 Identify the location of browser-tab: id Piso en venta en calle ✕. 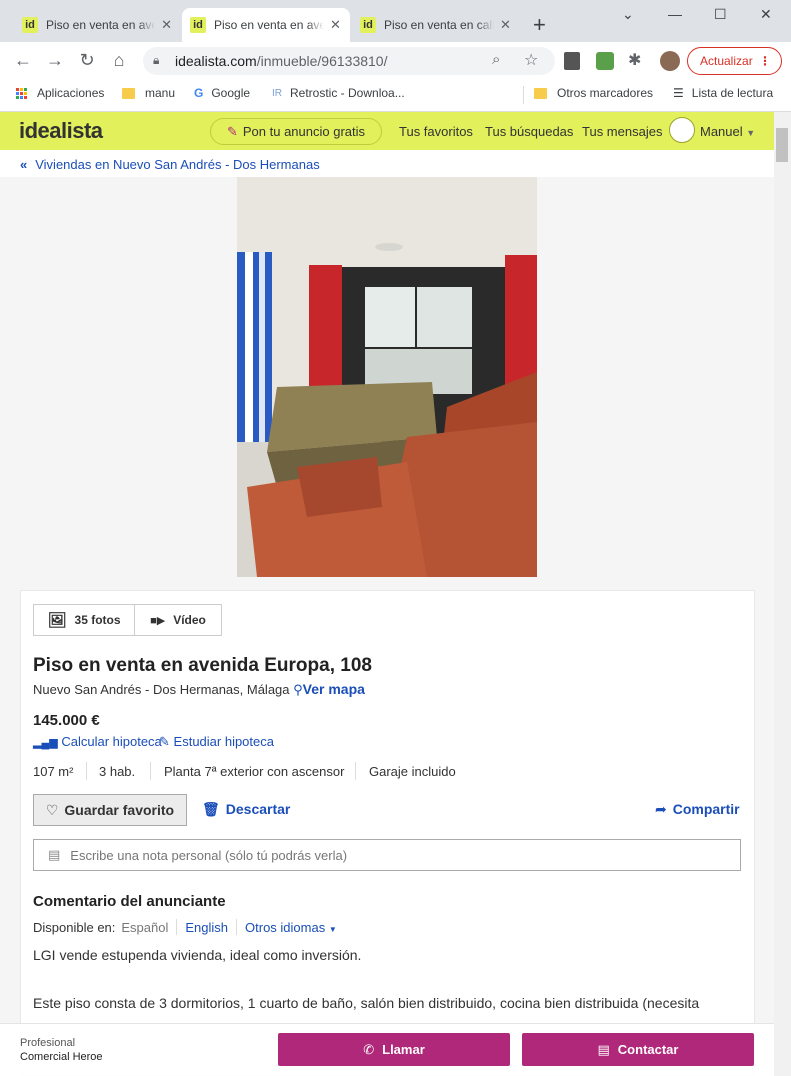
(436, 25).